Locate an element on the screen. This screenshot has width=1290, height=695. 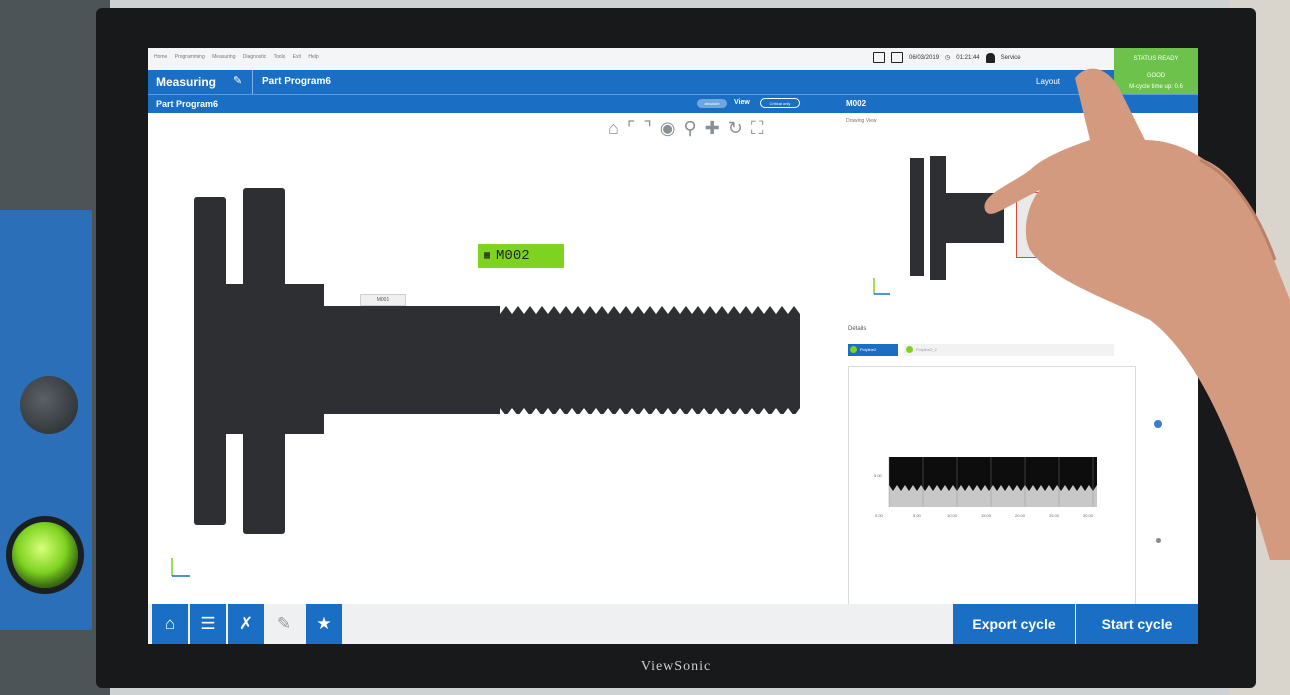
title-divider is located at coordinates (252, 82).